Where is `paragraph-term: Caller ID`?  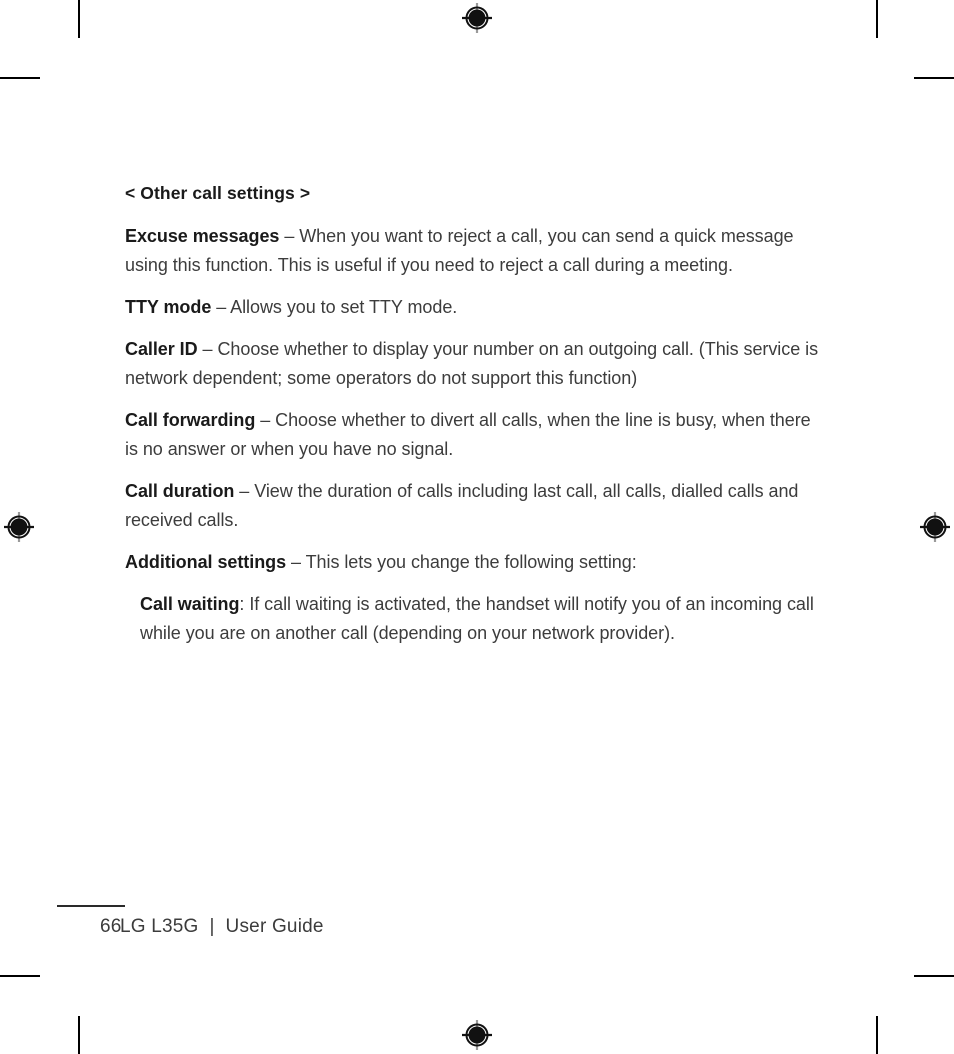
paragraph-term: Caller ID is located at coordinates (161, 349).